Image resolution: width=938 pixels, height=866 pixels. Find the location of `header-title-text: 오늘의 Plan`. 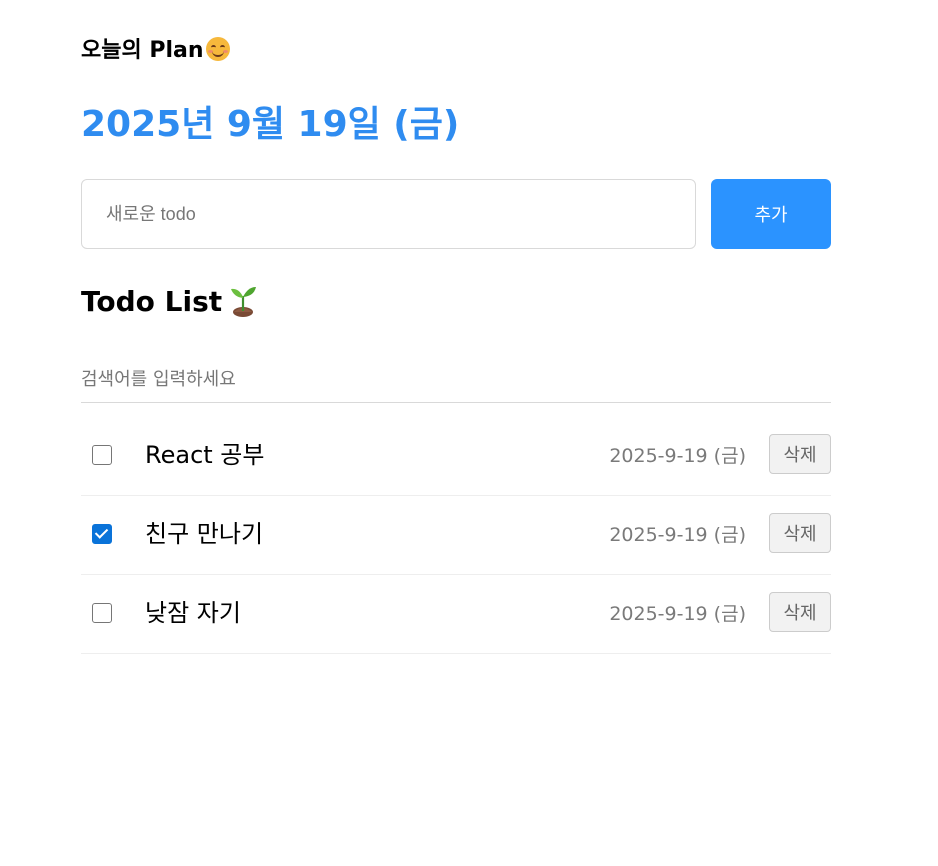

header-title-text: 오늘의 Plan is located at coordinates (142, 50).